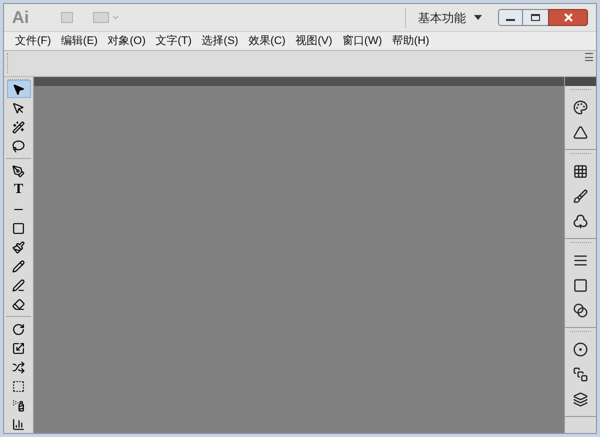 Image resolution: width=600 pixels, height=437 pixels. Describe the element at coordinates (362, 41) in the screenshot. I see `menu-item: 窗口(W)` at that location.